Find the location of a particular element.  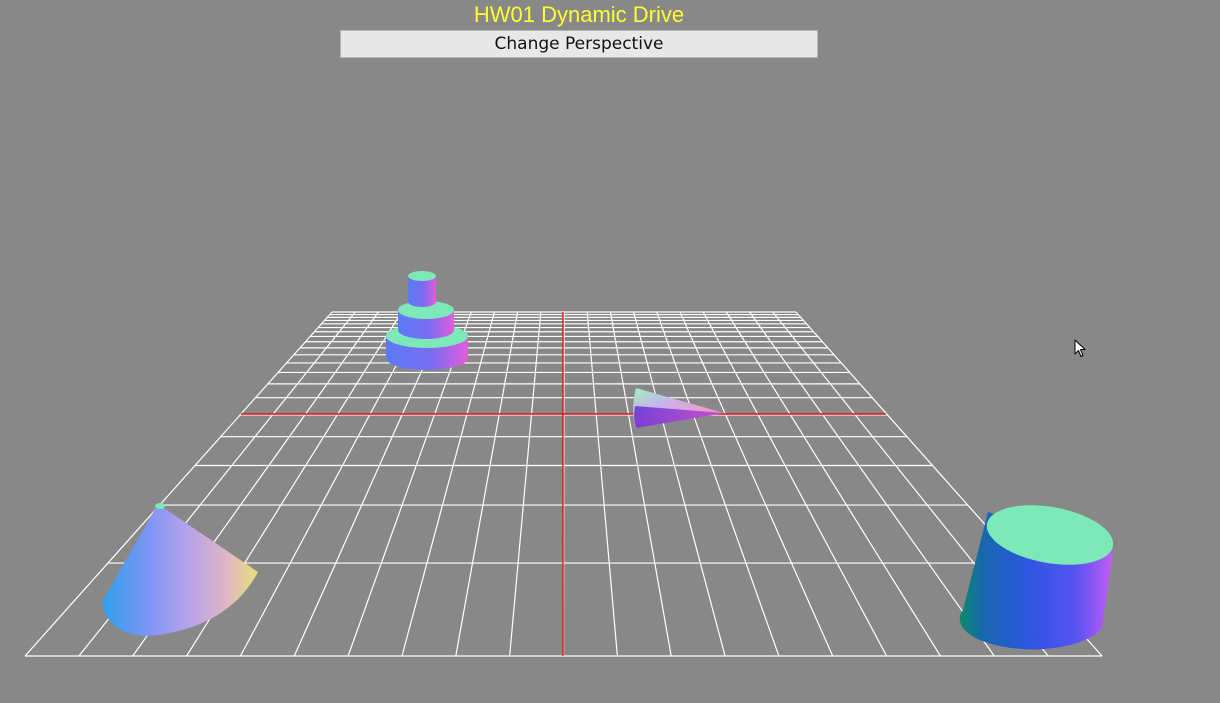

change-perspective-button: Change Perspective is located at coordinates (579, 44).